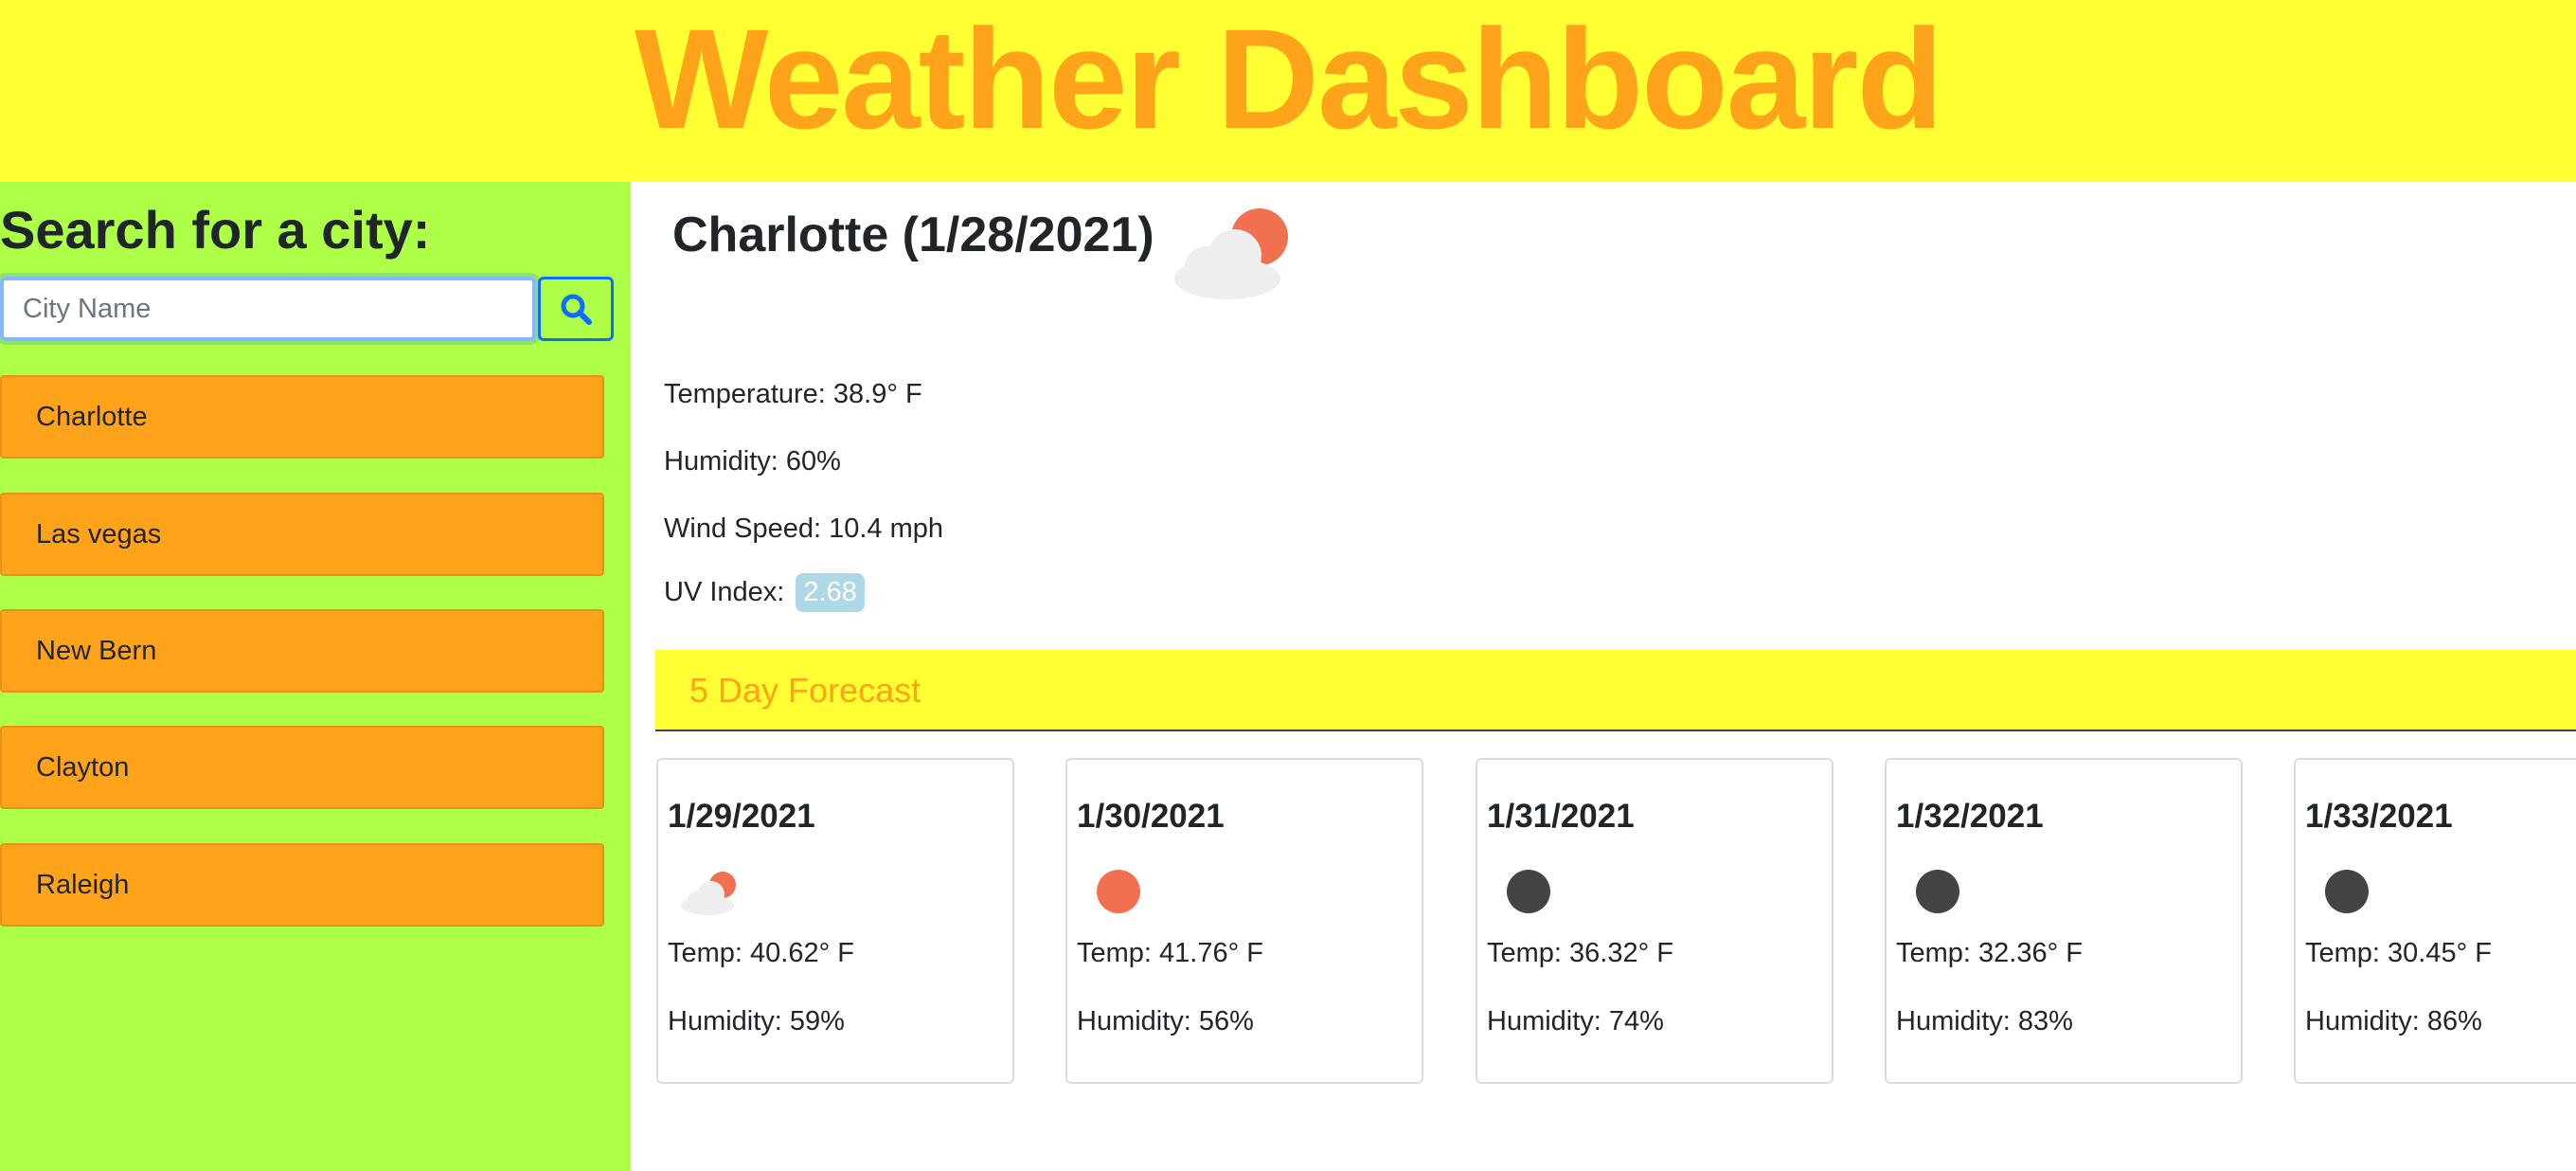 Image resolution: width=2576 pixels, height=1171 pixels. What do you see at coordinates (741, 817) in the screenshot?
I see `forecast-date: 1/29/2021` at bounding box center [741, 817].